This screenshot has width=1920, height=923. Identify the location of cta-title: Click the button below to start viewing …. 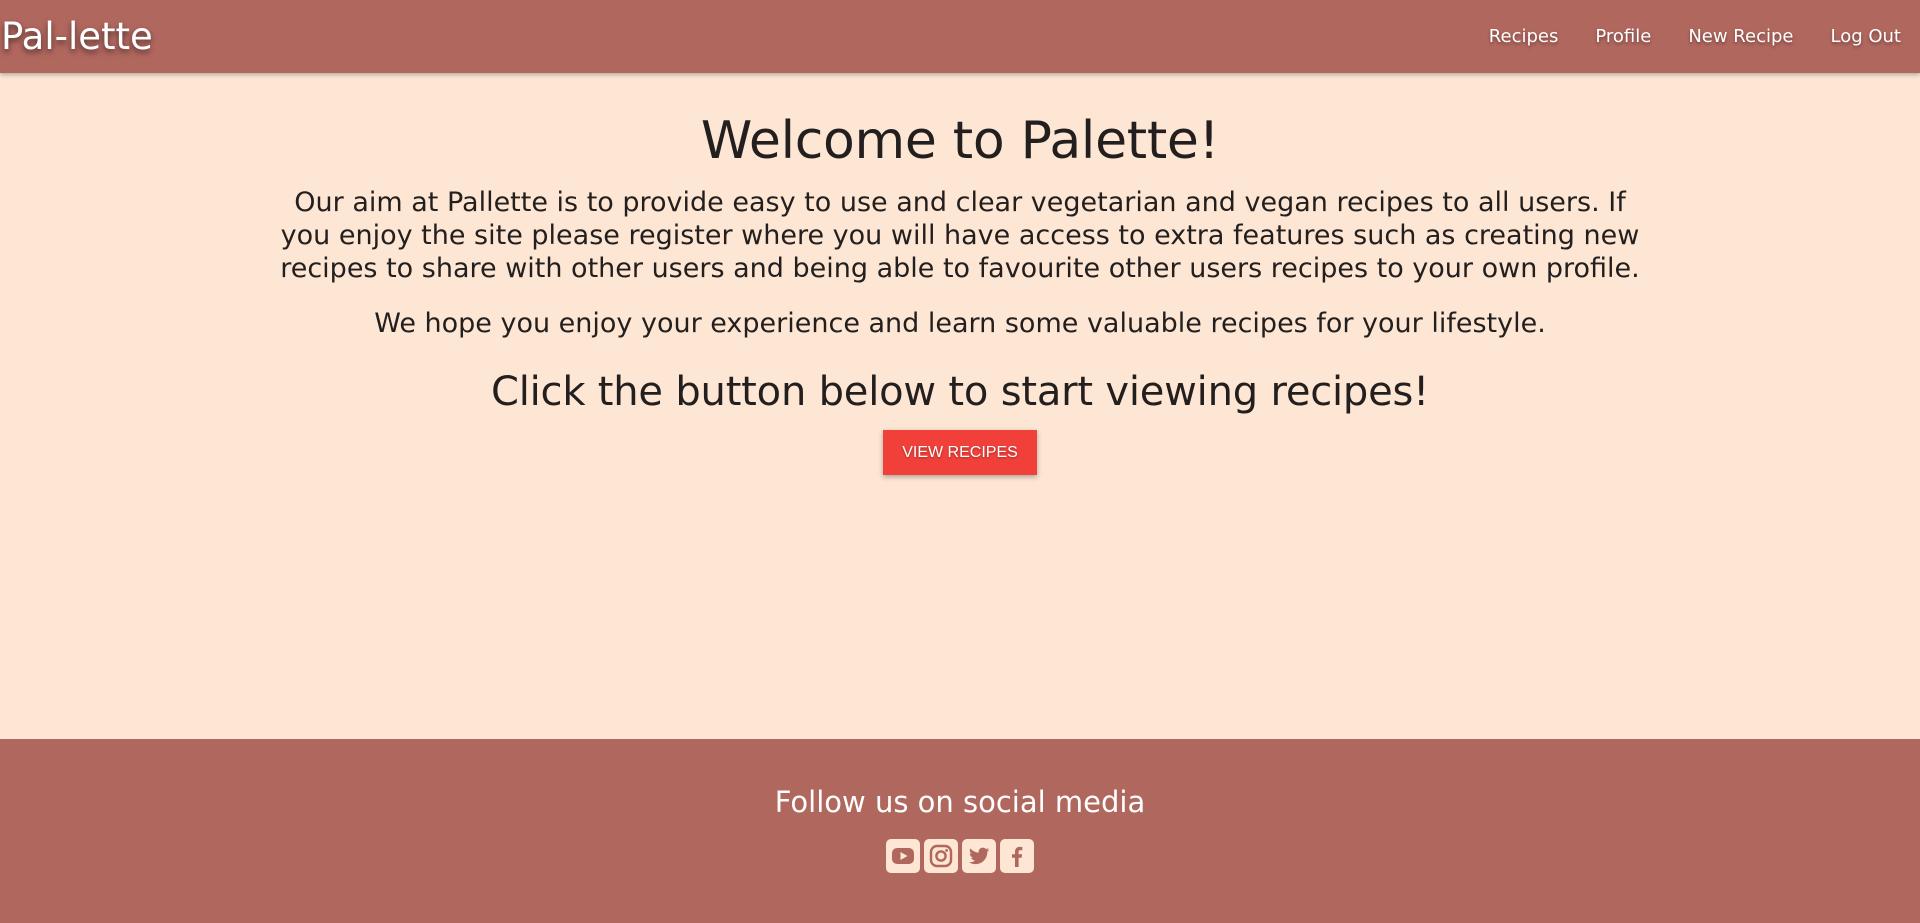
(960, 392).